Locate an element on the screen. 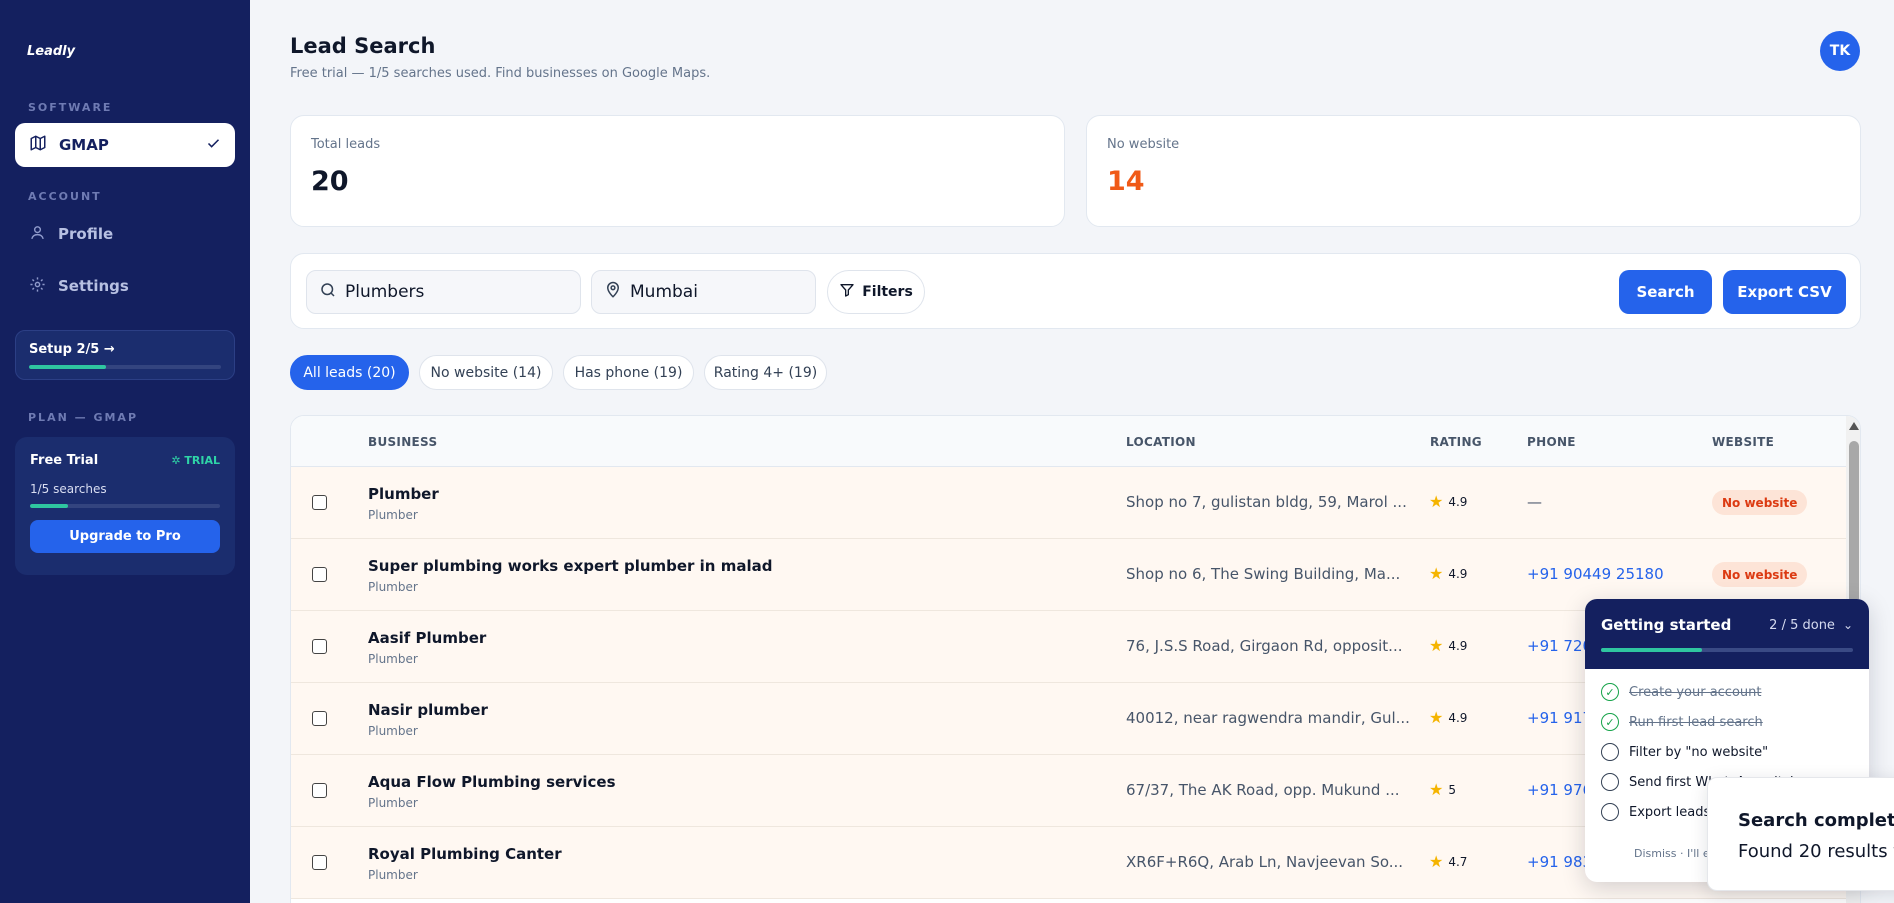  gear-icon is located at coordinates (37, 286).